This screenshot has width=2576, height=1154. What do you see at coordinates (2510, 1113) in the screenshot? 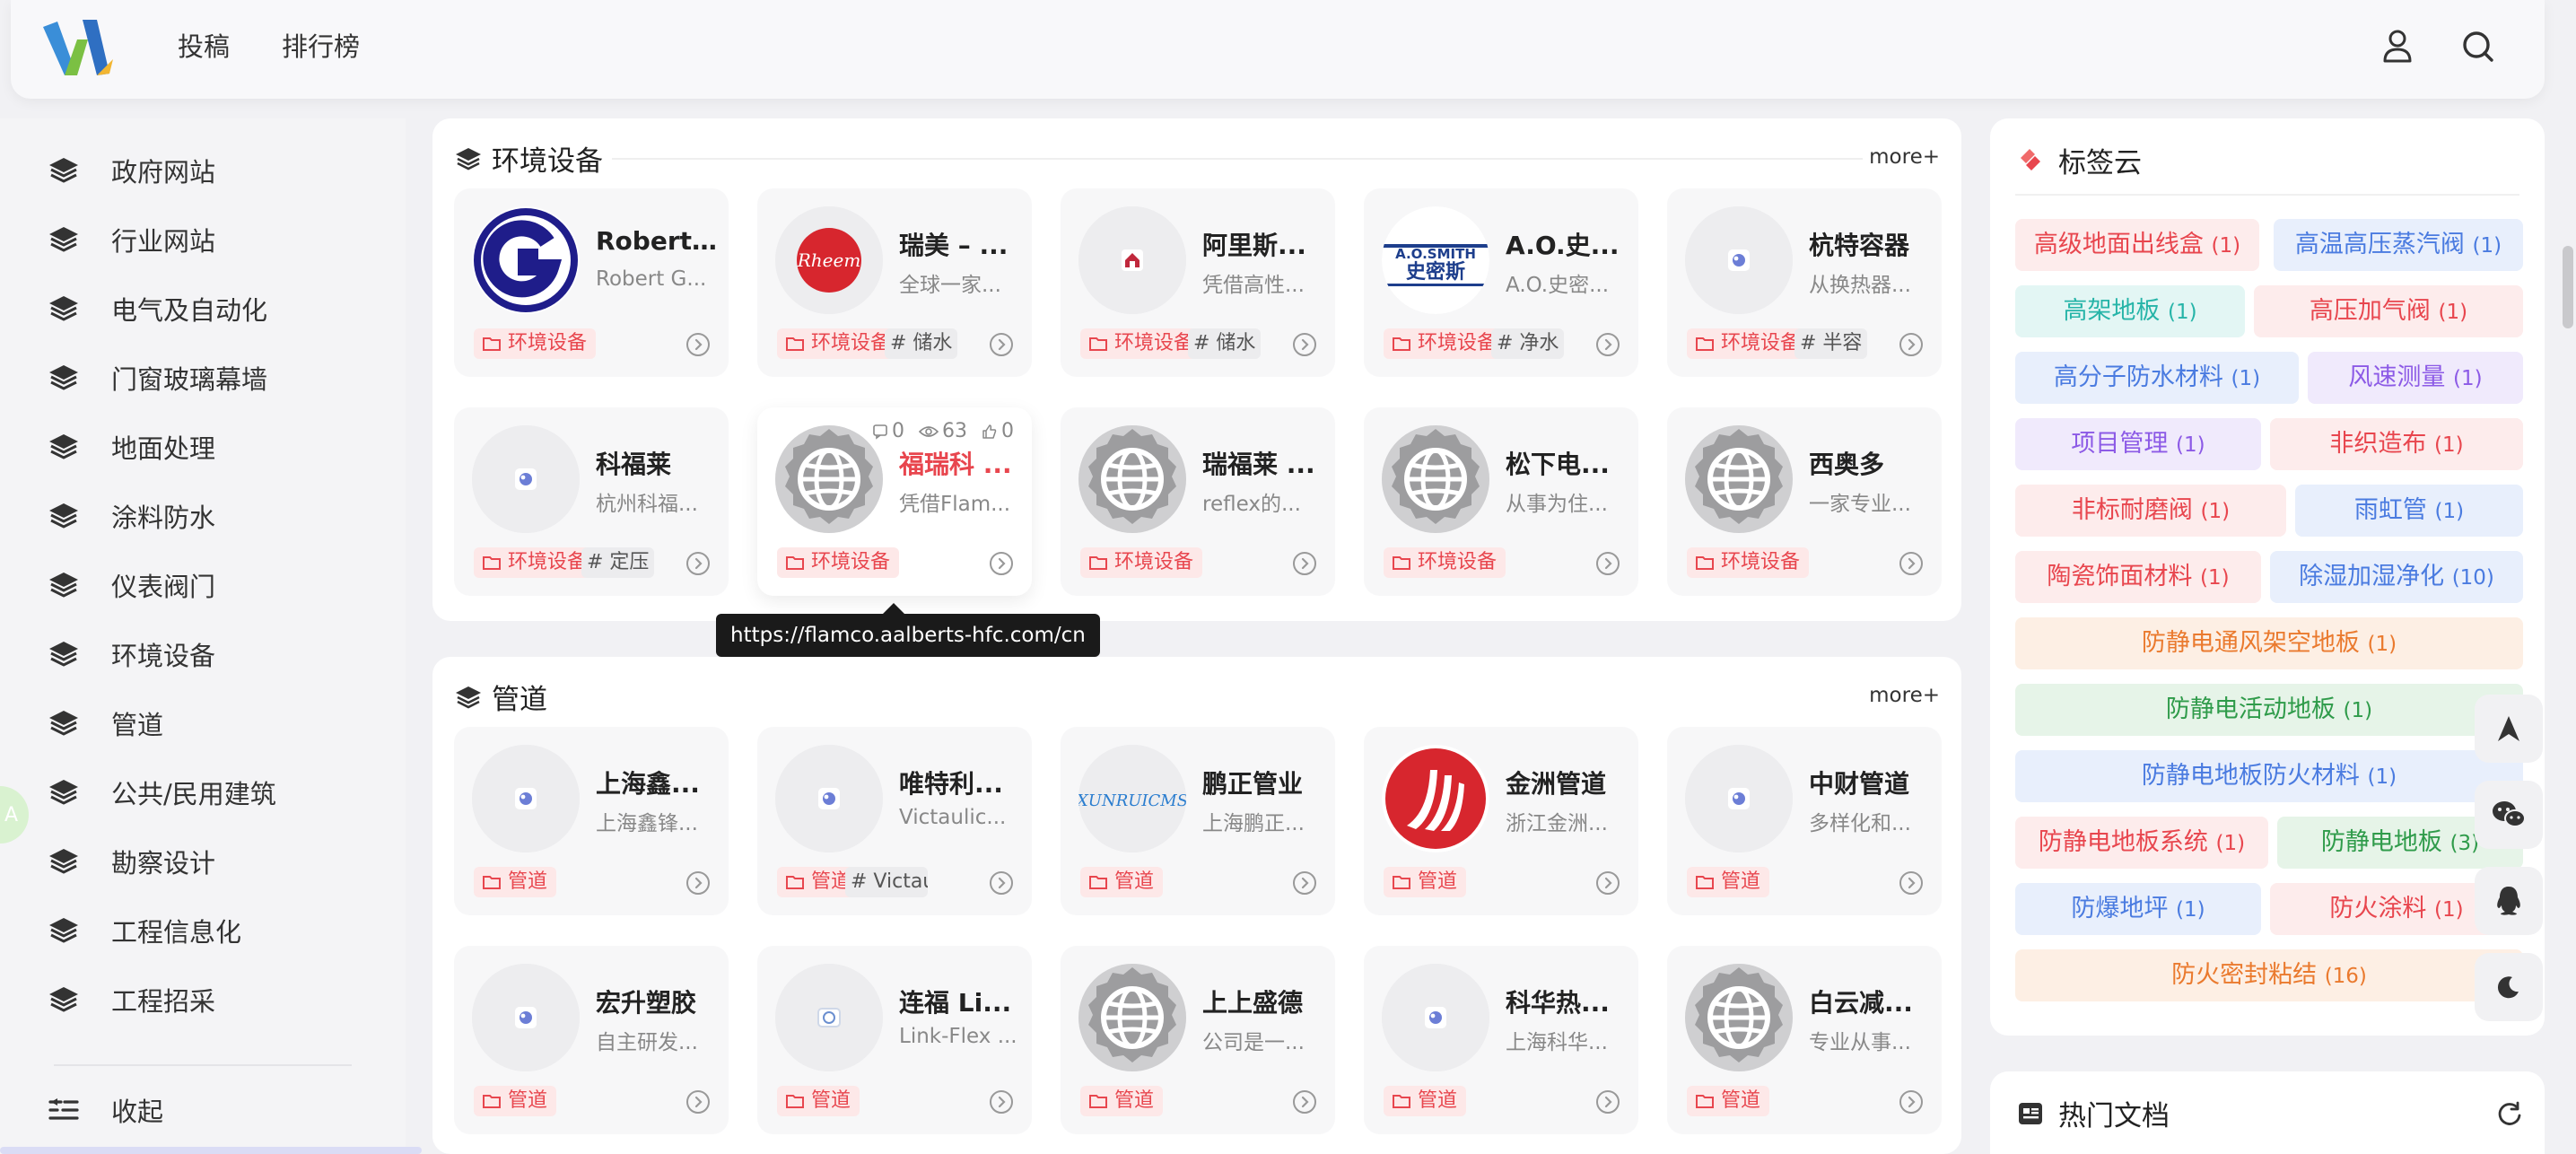
I see `refresh-icon` at bounding box center [2510, 1113].